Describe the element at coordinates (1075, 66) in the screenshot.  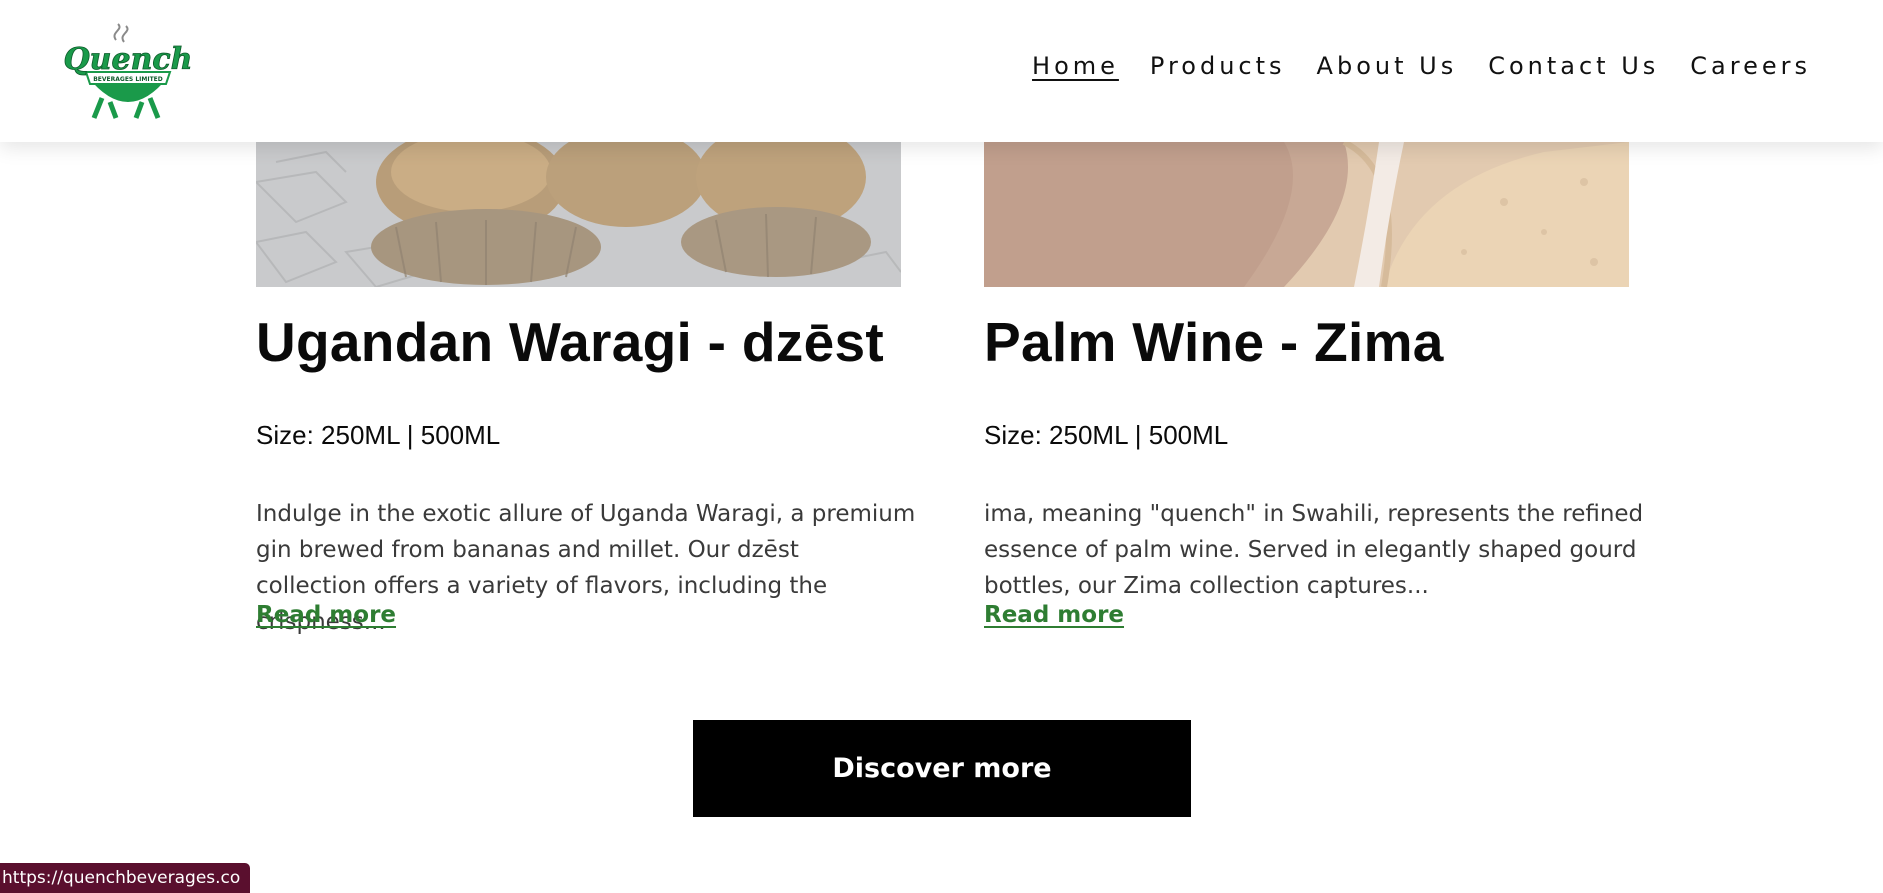
I see `nav-home: Home` at that location.